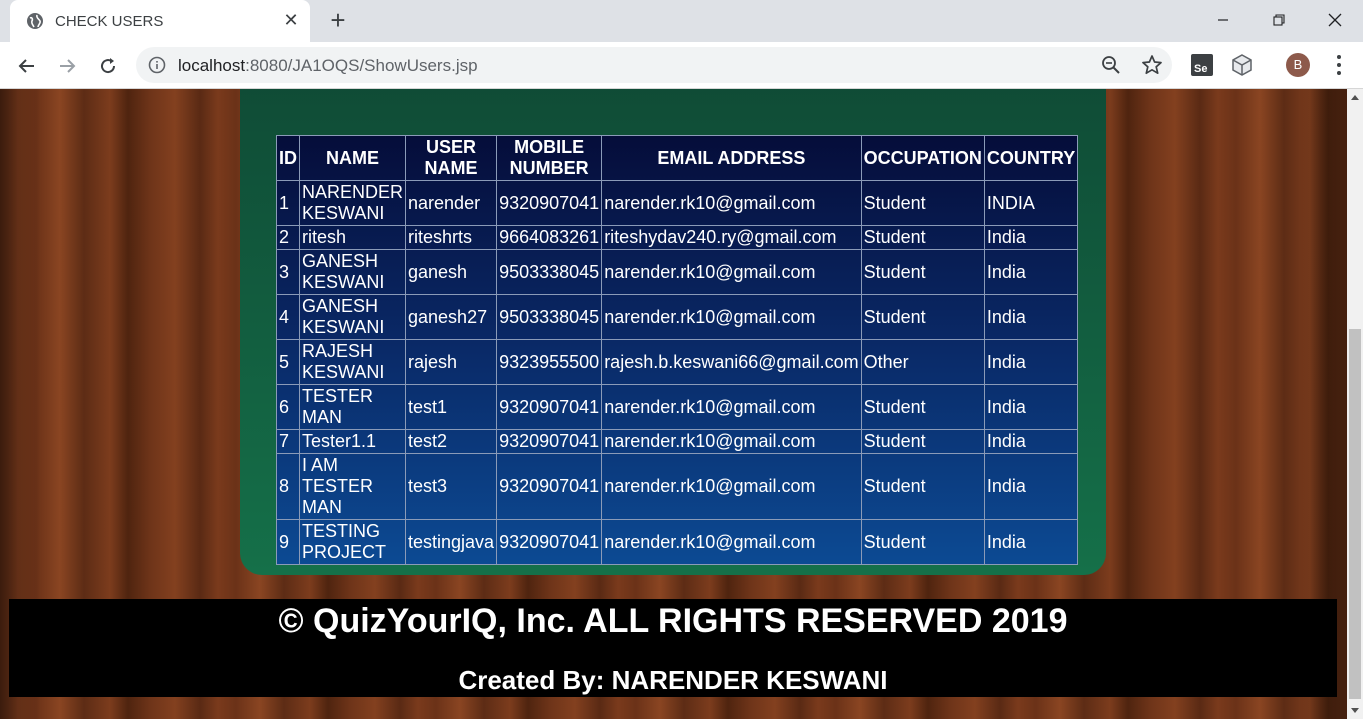  I want to click on column-header-mobile: MOBILE NUMBER, so click(549, 158).